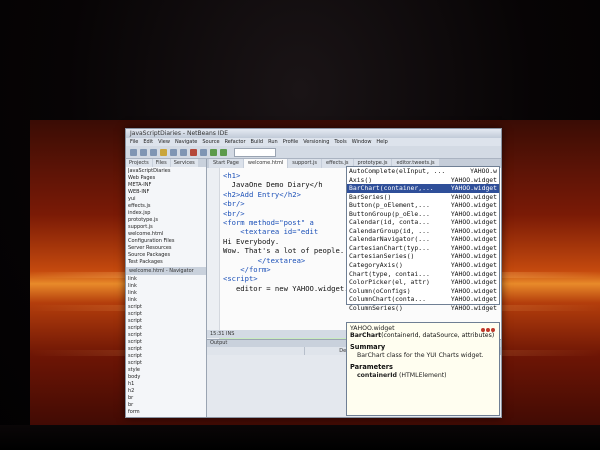 The width and height of the screenshot is (600, 450). I want to click on back-icon, so click(483, 330).